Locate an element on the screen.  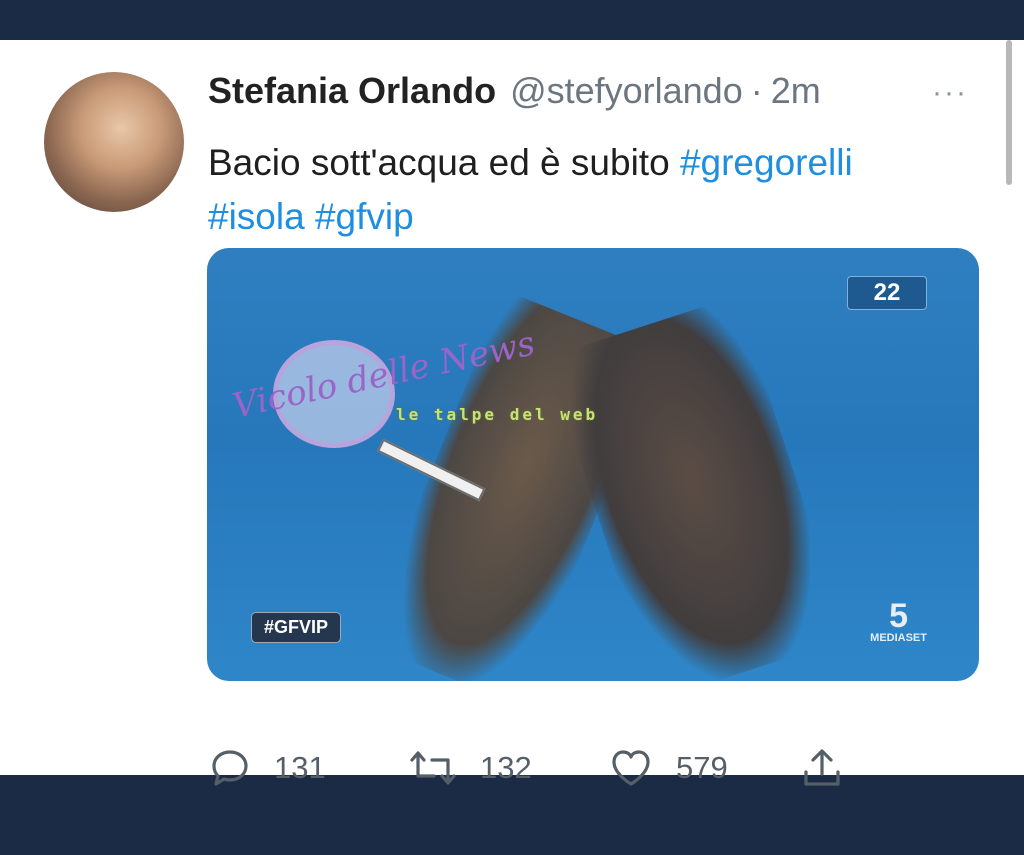
hashtag-link: #isola is located at coordinates (256, 216).